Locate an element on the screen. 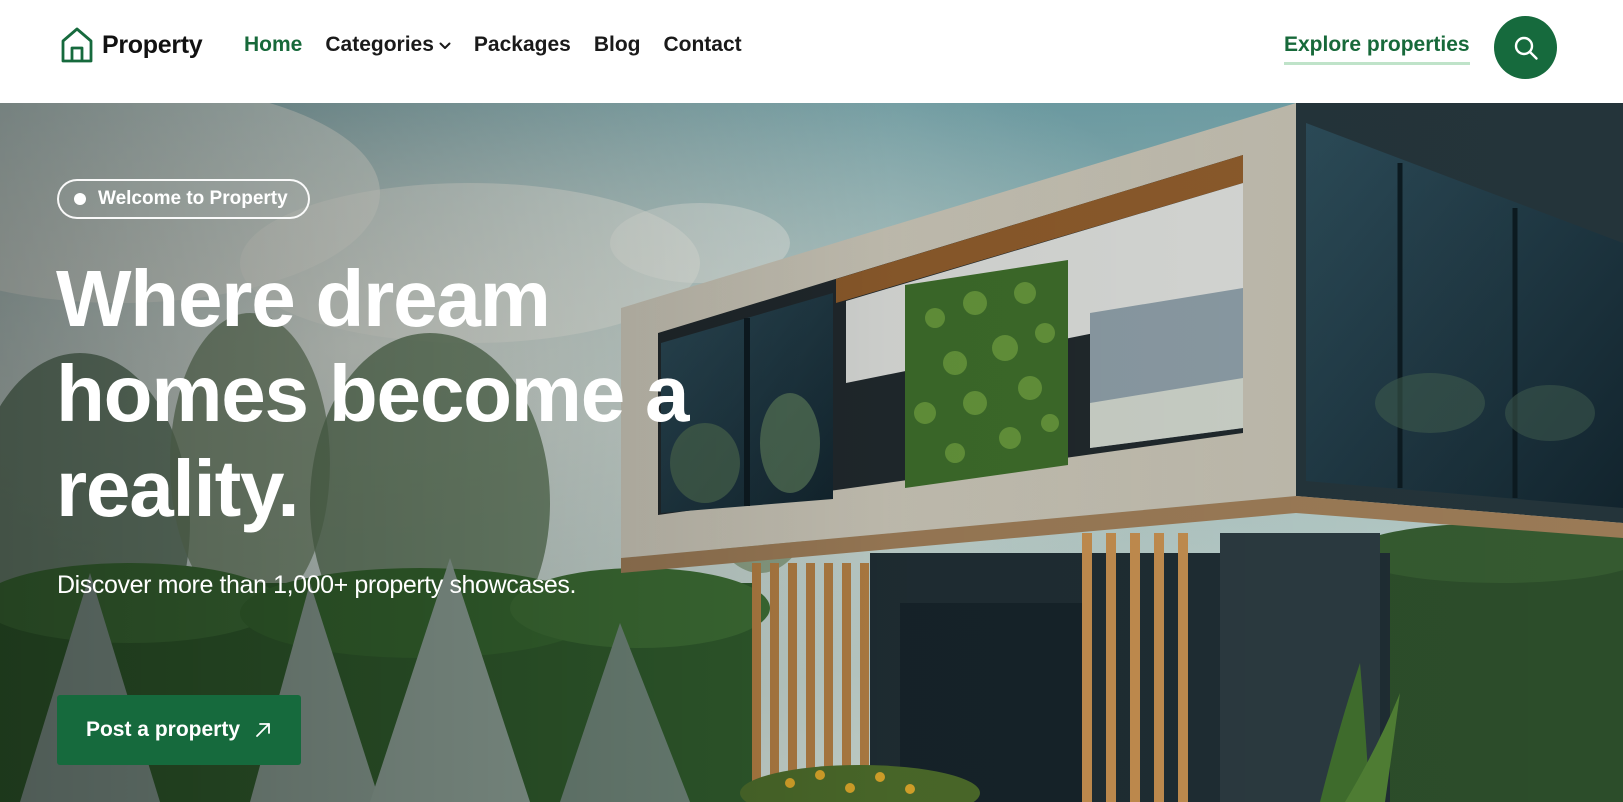  welcome-badge: Welcome to Property is located at coordinates (183, 199).